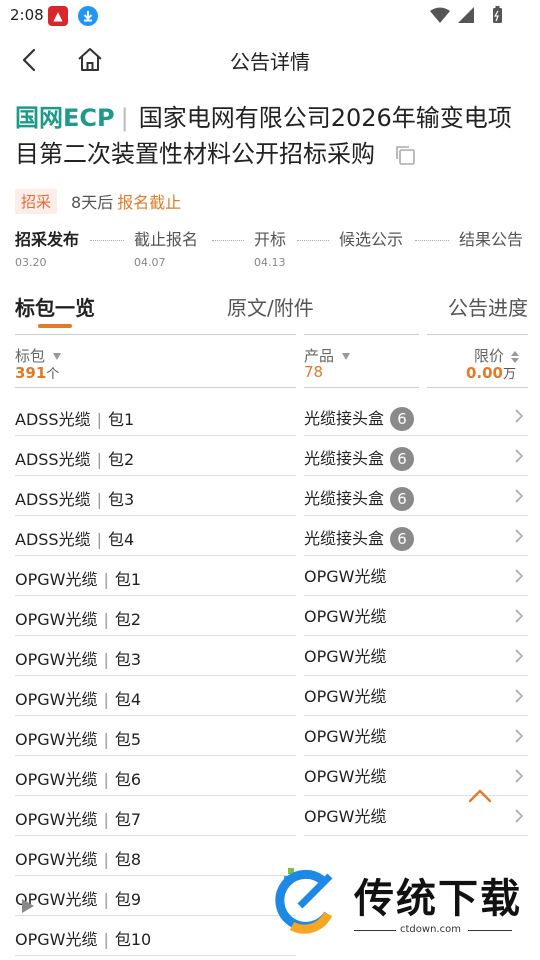 This screenshot has height=960, width=540. What do you see at coordinates (371, 239) in the screenshot?
I see `timeline-stage-candidates: 候选公示` at bounding box center [371, 239].